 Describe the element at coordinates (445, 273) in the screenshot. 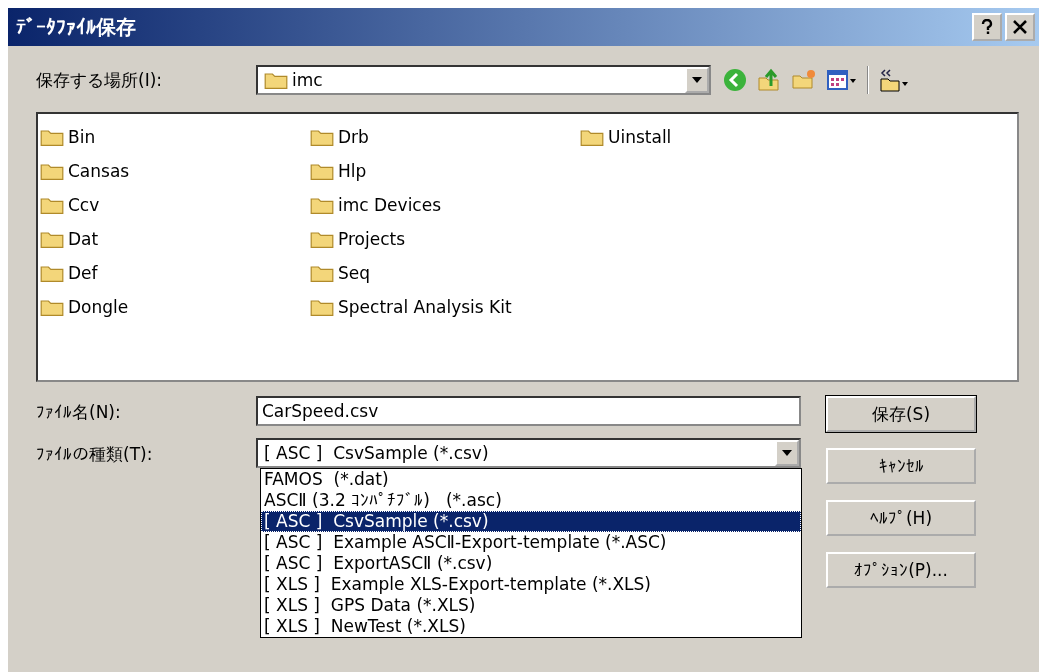

I see `folder-item: Seq` at that location.